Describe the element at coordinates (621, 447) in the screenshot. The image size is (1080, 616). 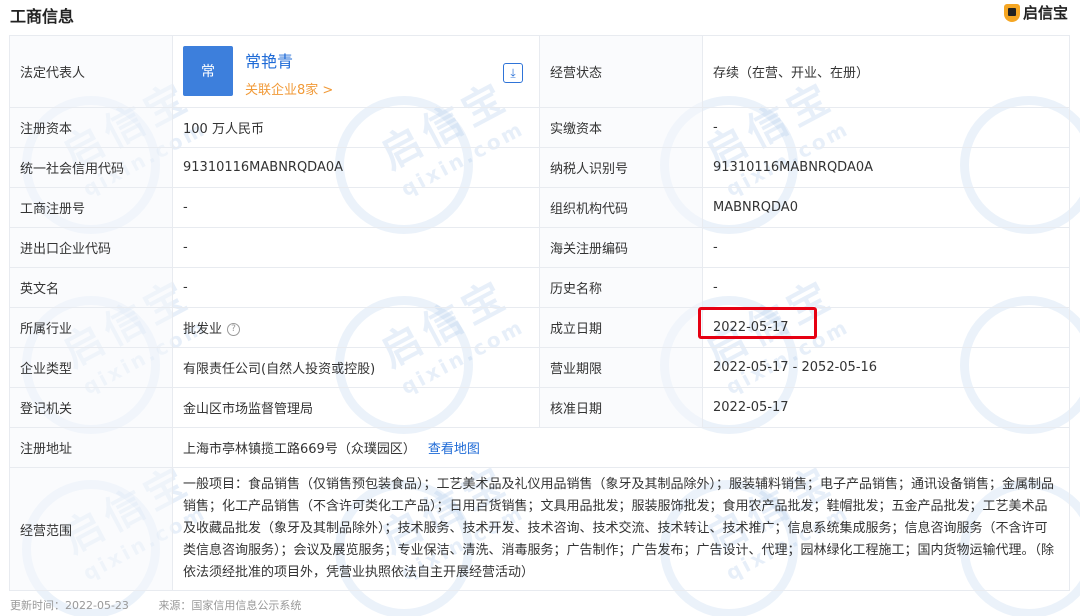
I see `address-cell: 上海市亭林镇揽工路669号（众璞园区） 查看地图` at that location.